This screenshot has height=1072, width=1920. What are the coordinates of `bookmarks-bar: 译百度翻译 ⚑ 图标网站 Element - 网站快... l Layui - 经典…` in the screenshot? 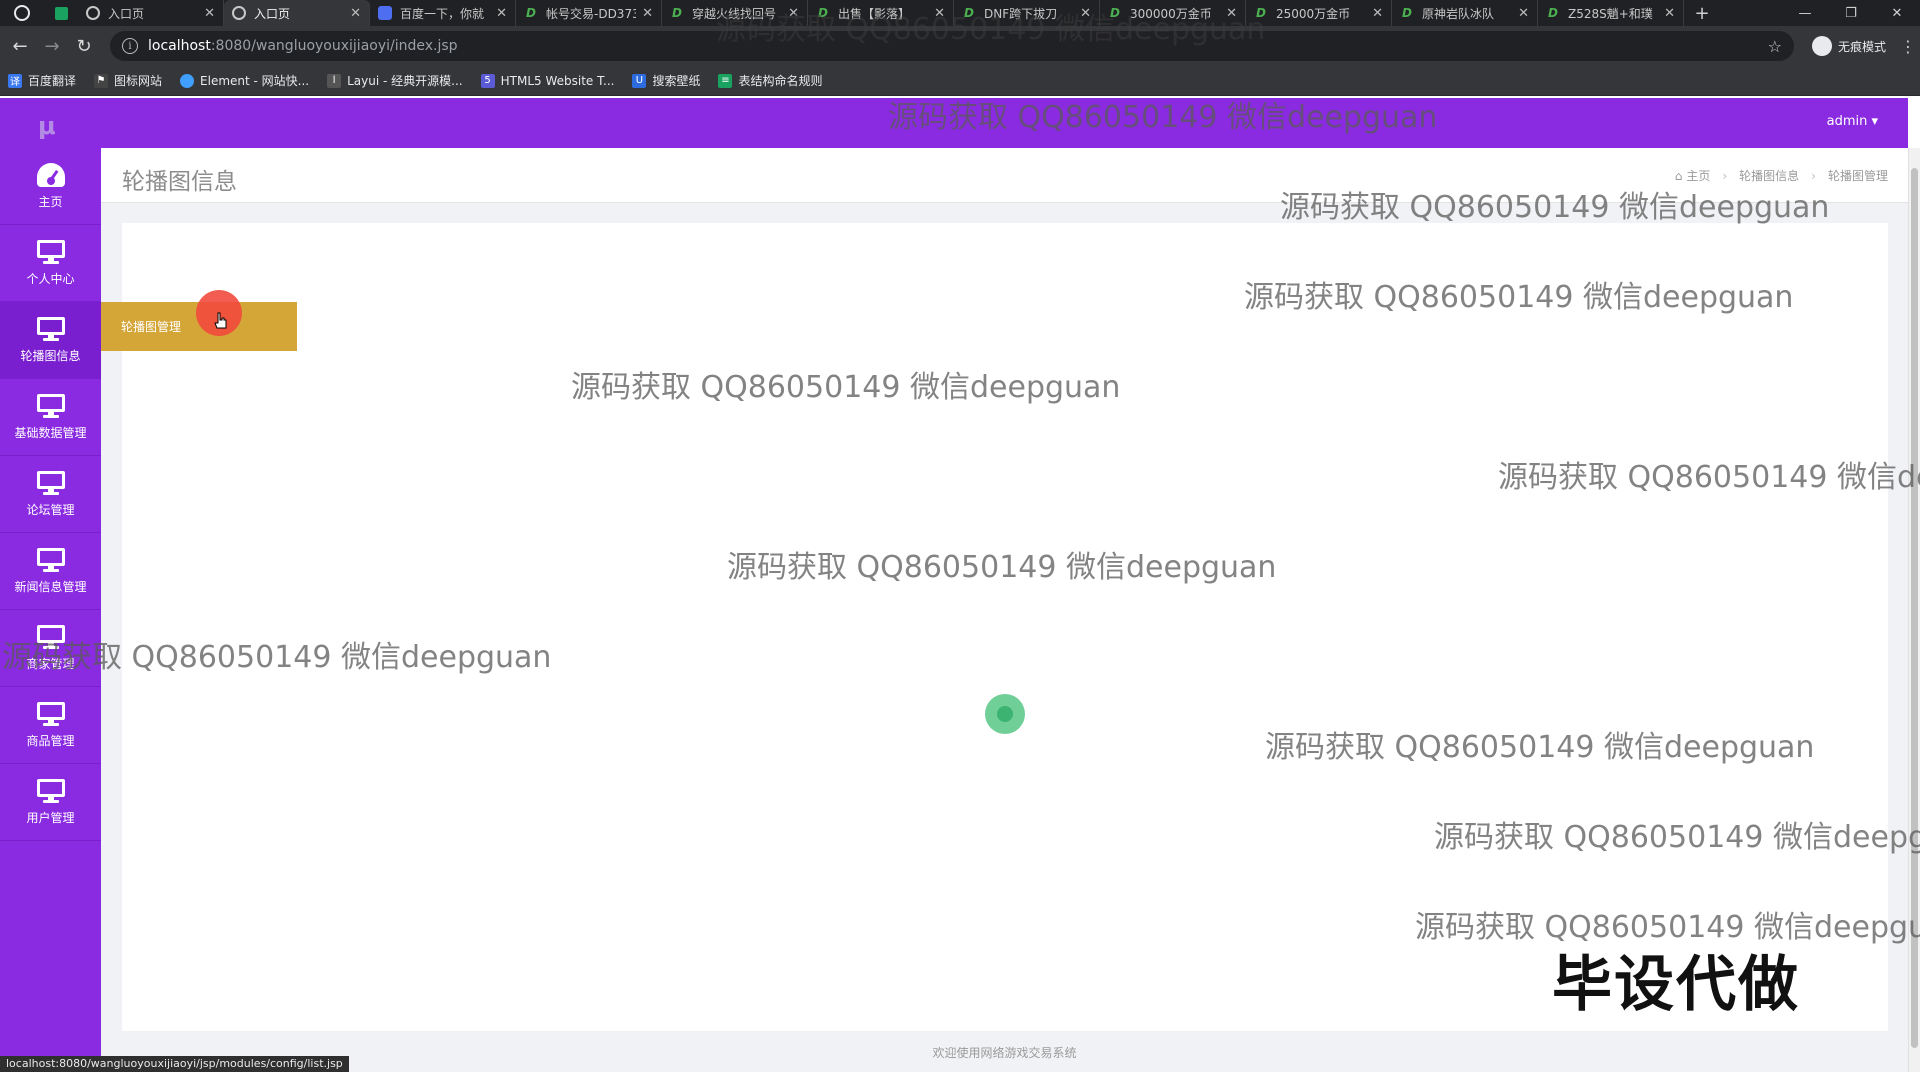 It's located at (960, 81).